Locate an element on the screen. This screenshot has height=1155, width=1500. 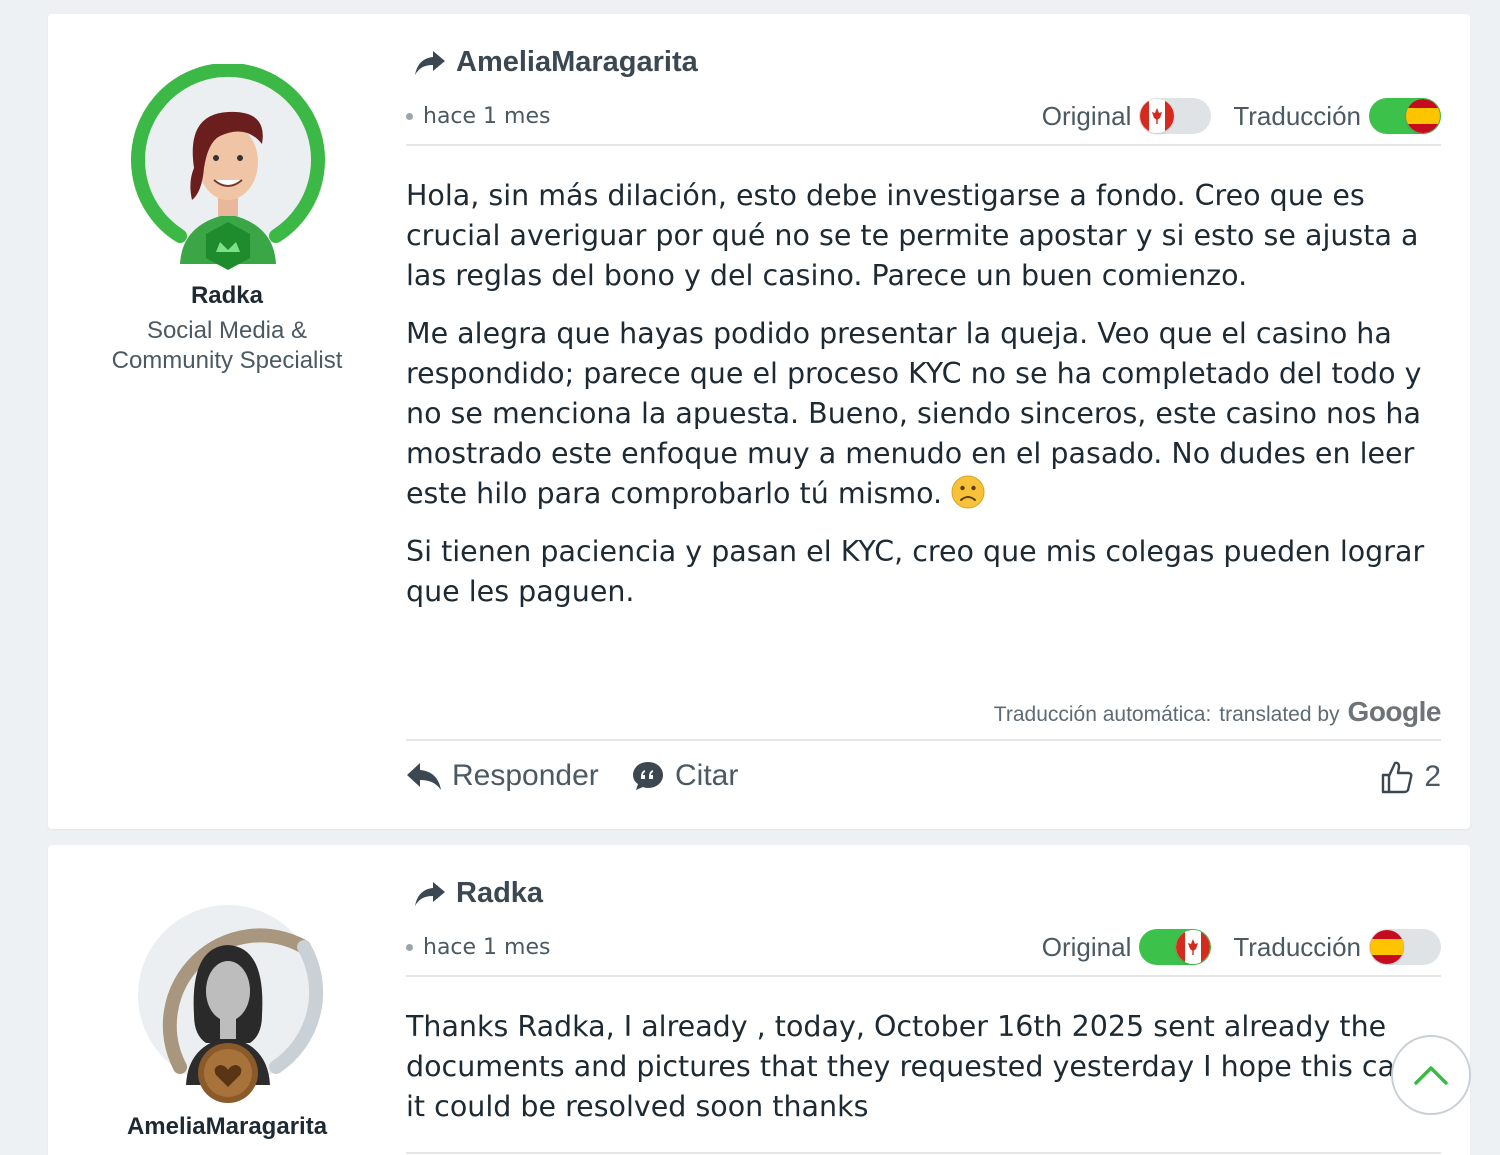
translation-note: Traducción automática: is located at coordinates (1102, 714).